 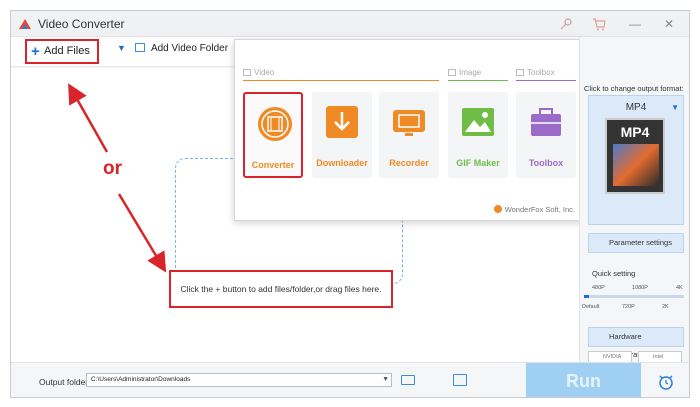 What do you see at coordinates (546, 163) in the screenshot?
I see `tool-label: Toolbox` at bounding box center [546, 163].